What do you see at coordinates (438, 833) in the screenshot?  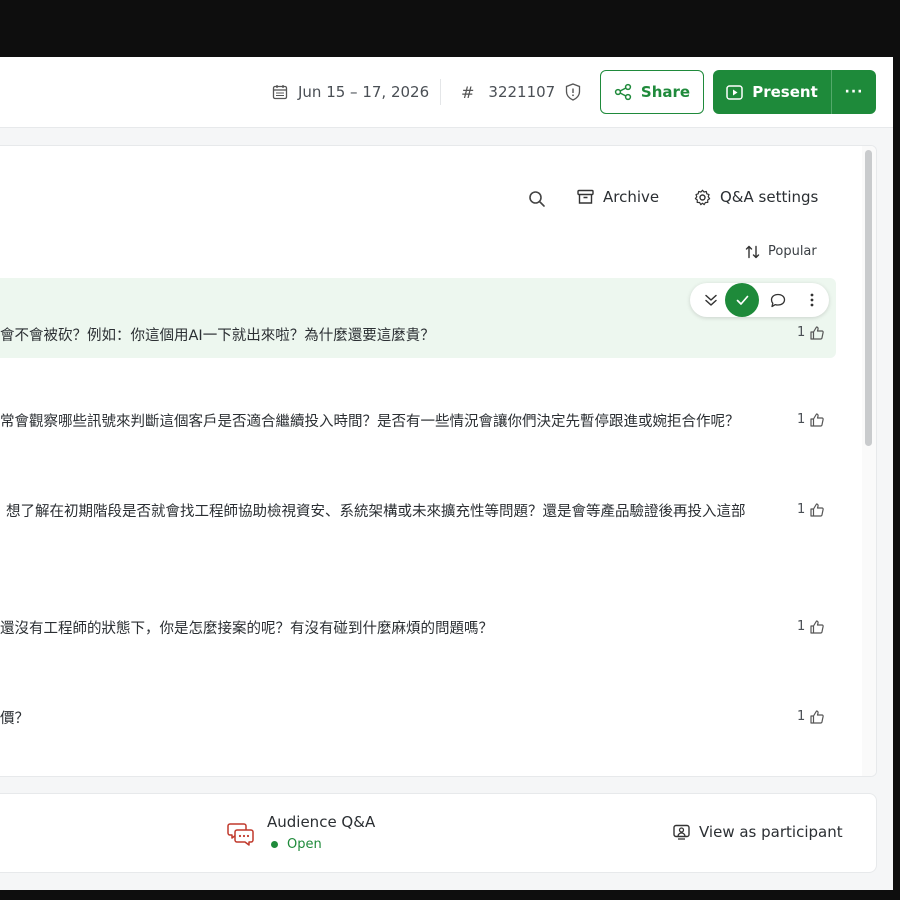 I see `qa-footer: Audience Q&A Open View as participant` at bounding box center [438, 833].